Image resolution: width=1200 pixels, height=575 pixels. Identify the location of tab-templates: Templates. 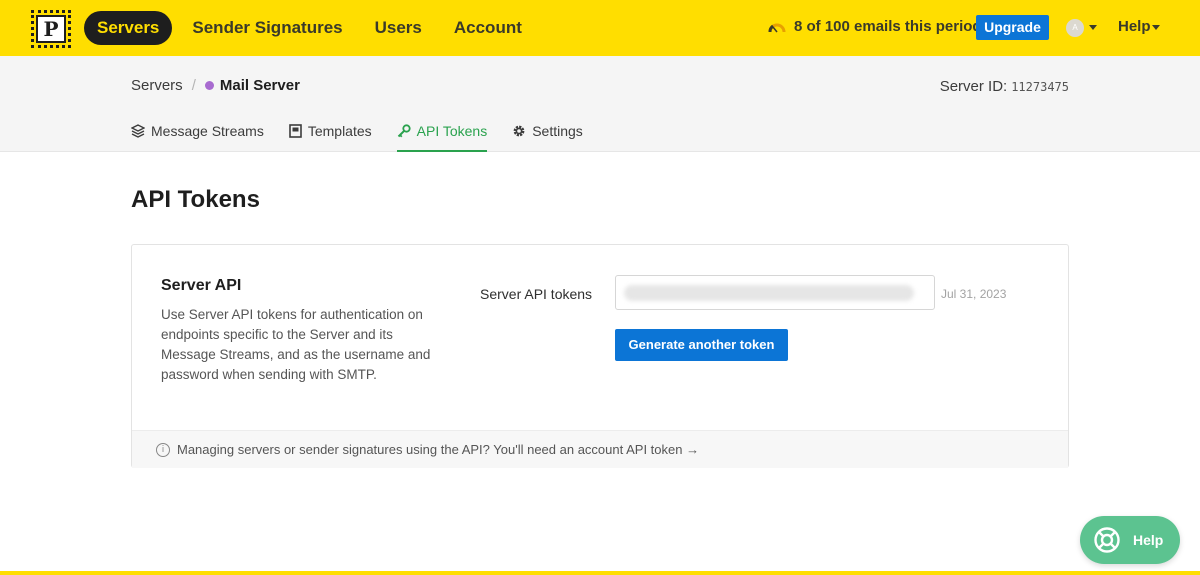
(330, 134).